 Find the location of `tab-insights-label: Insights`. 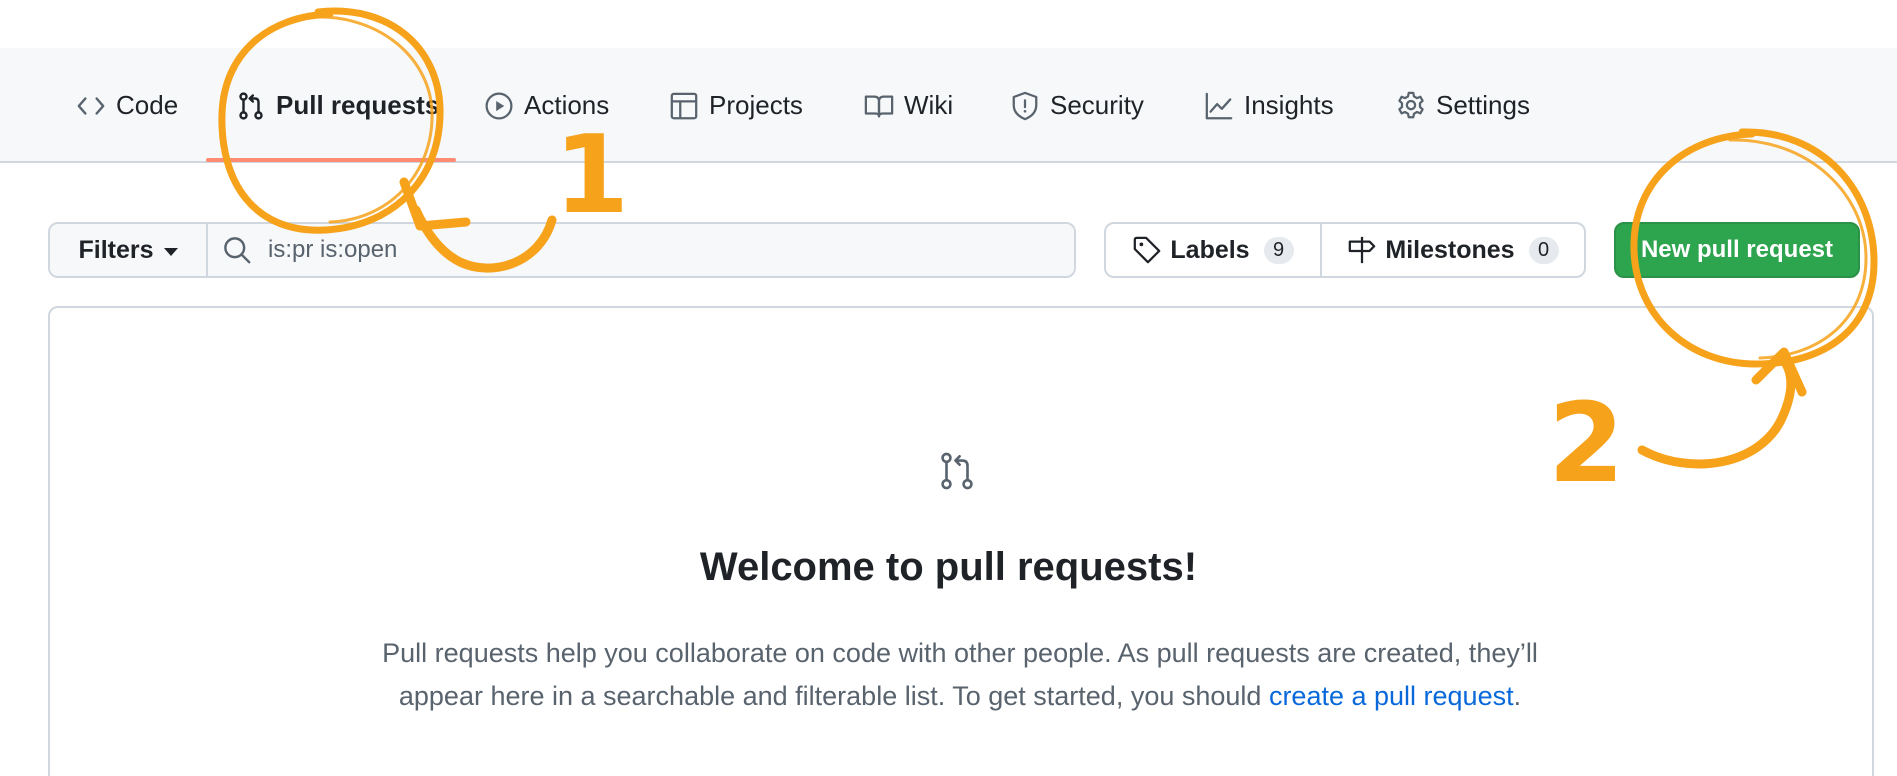

tab-insights-label: Insights is located at coordinates (1289, 105).